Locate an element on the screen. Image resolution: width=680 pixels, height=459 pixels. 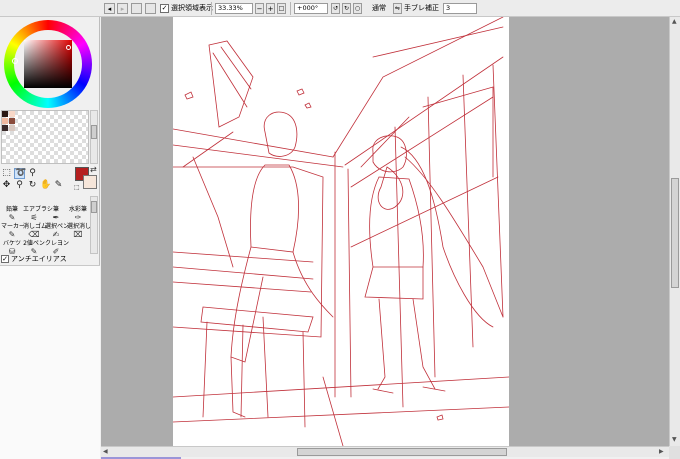
invert-selection-icon is located at coordinates (150, 8).